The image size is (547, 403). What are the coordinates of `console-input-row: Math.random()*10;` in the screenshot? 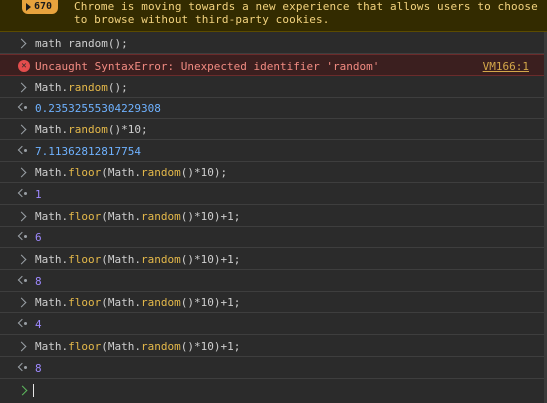 It's located at (273, 129).